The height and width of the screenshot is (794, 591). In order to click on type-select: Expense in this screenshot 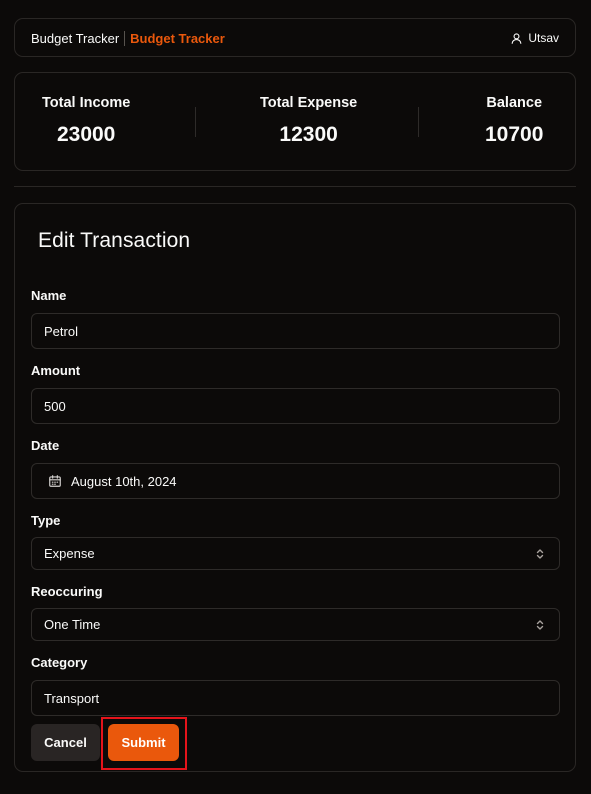, I will do `click(295, 553)`.